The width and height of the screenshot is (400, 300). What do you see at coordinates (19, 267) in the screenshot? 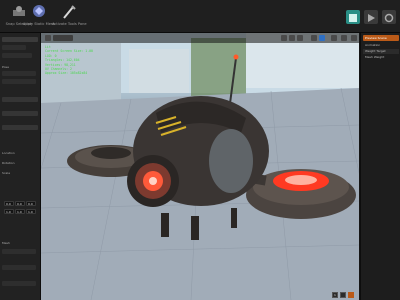
I see `material-row` at bounding box center [19, 267].